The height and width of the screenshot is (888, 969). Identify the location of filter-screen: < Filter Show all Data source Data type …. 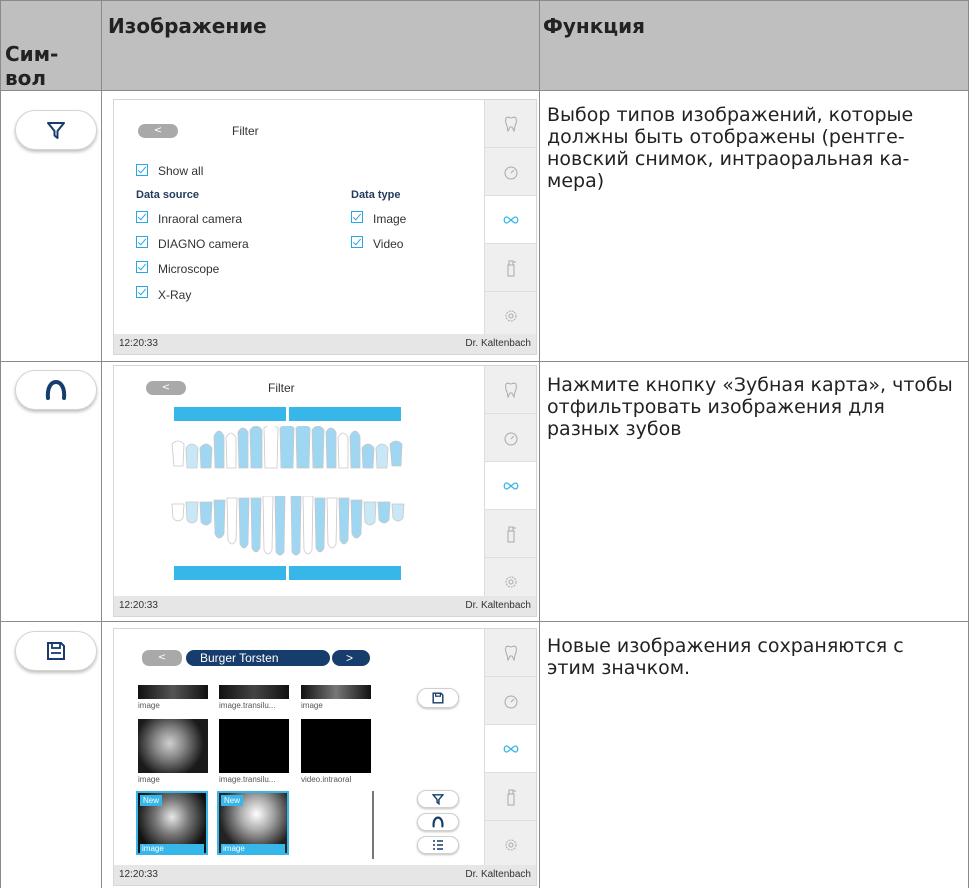
(325, 227).